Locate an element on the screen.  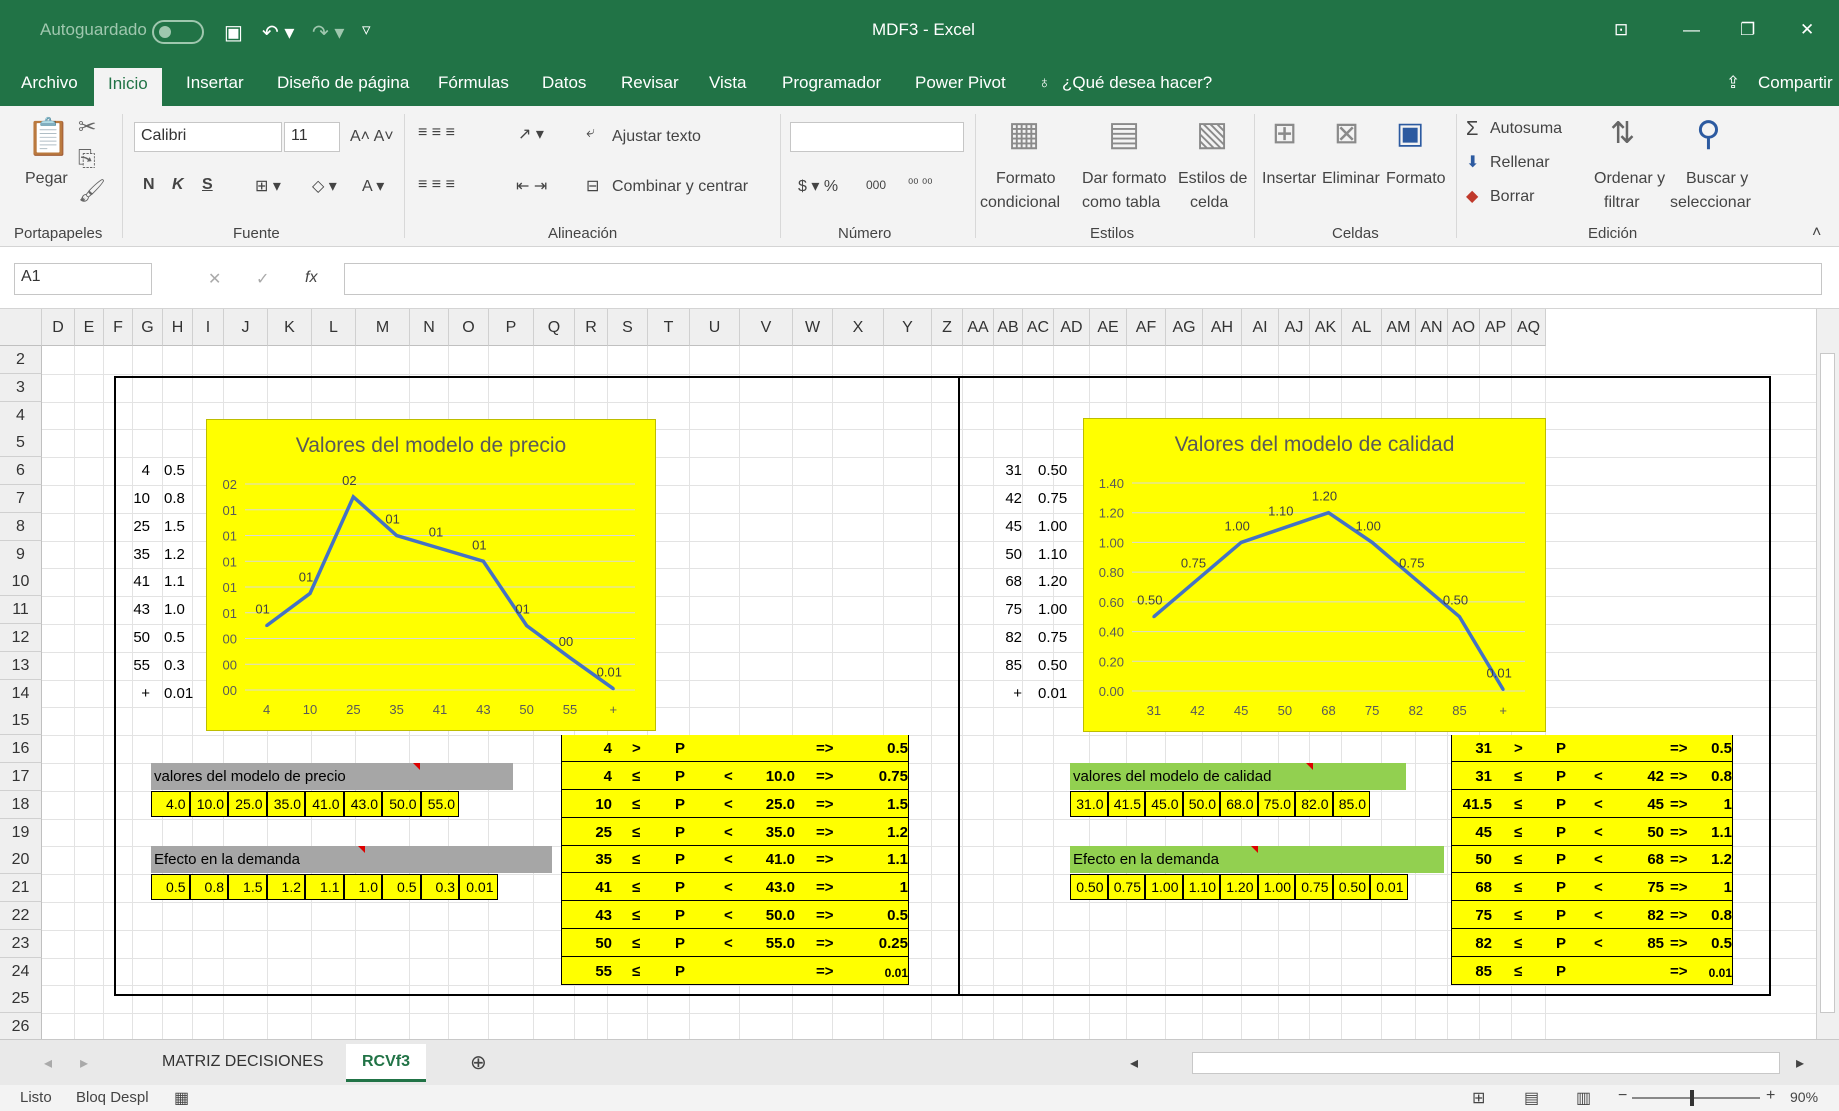
cut-icon: ✂ is located at coordinates (87, 127).